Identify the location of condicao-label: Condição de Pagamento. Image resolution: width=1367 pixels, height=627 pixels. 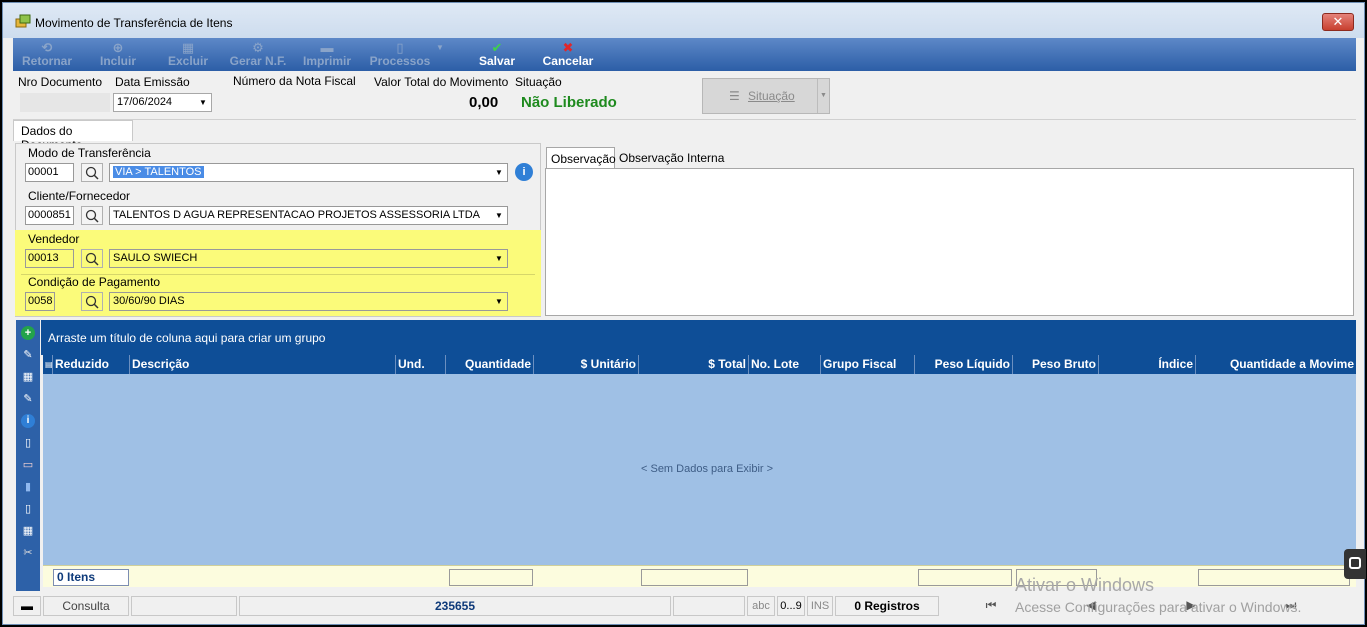
(94, 282).